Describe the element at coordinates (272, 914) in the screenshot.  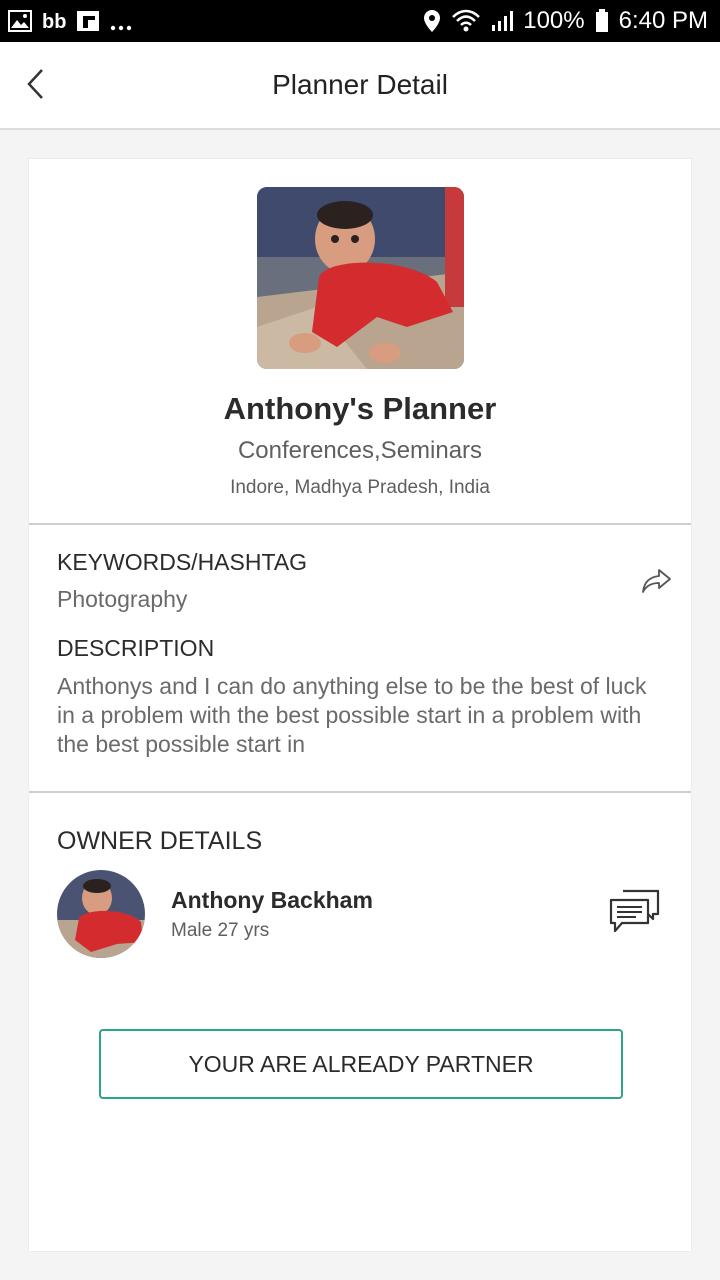
I see `owner-info: Anthony Backham Male 27 yrs` at that location.